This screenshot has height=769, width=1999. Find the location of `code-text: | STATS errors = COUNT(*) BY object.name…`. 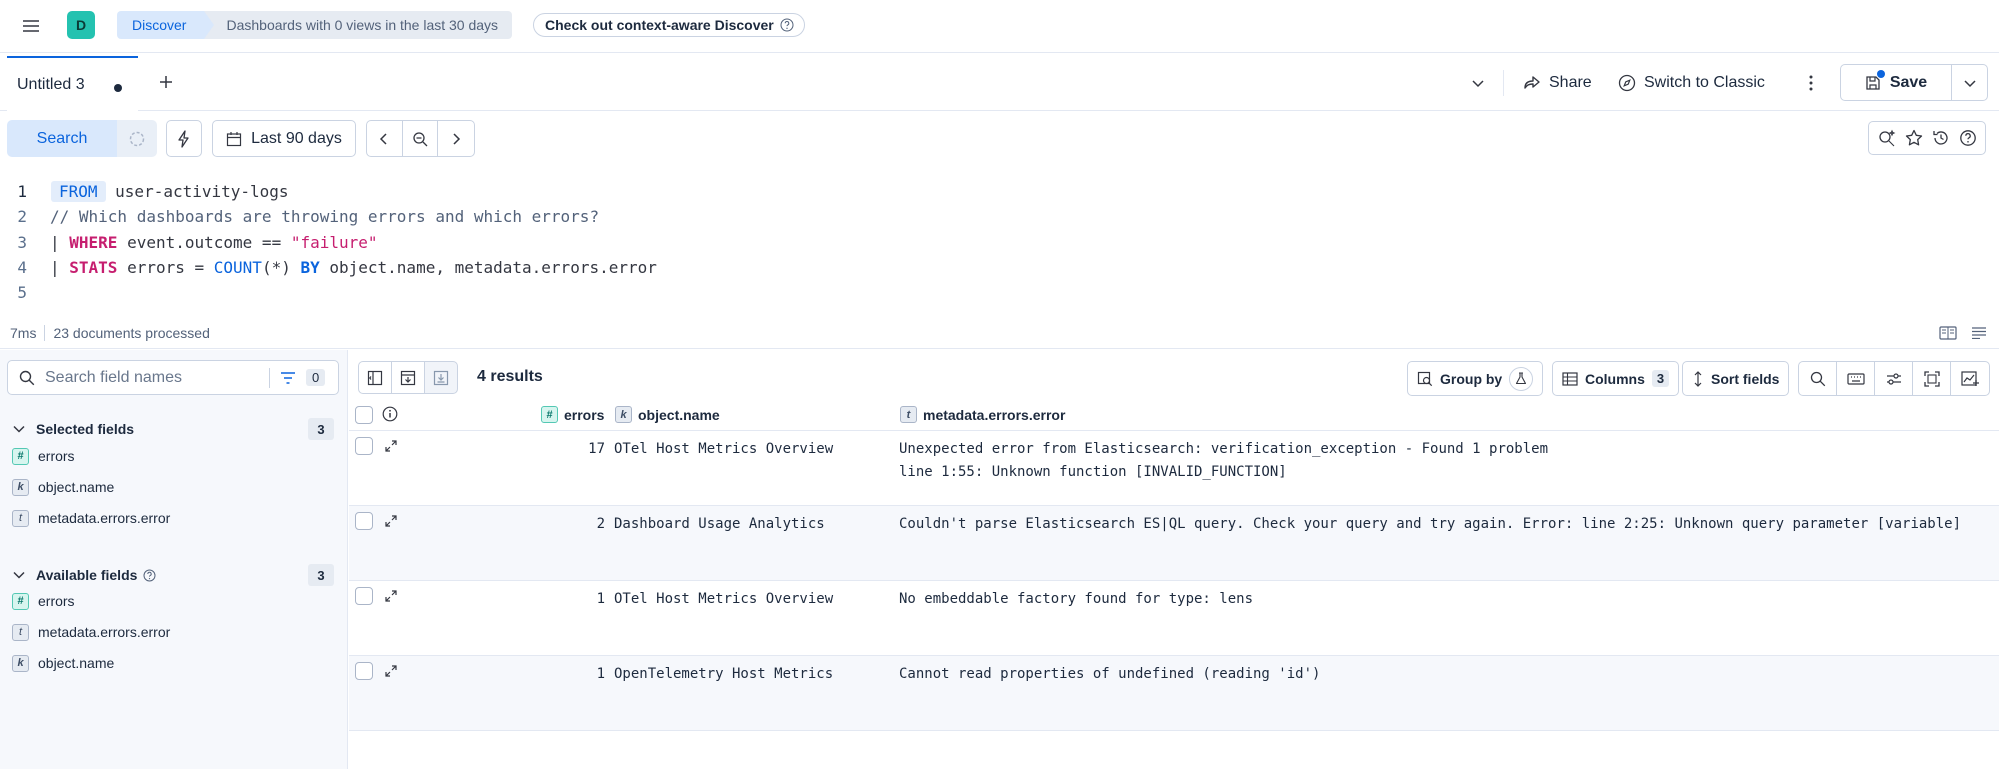

code-text: | STATS errors = COUNT(*) BY object.name… is located at coordinates (353, 267).